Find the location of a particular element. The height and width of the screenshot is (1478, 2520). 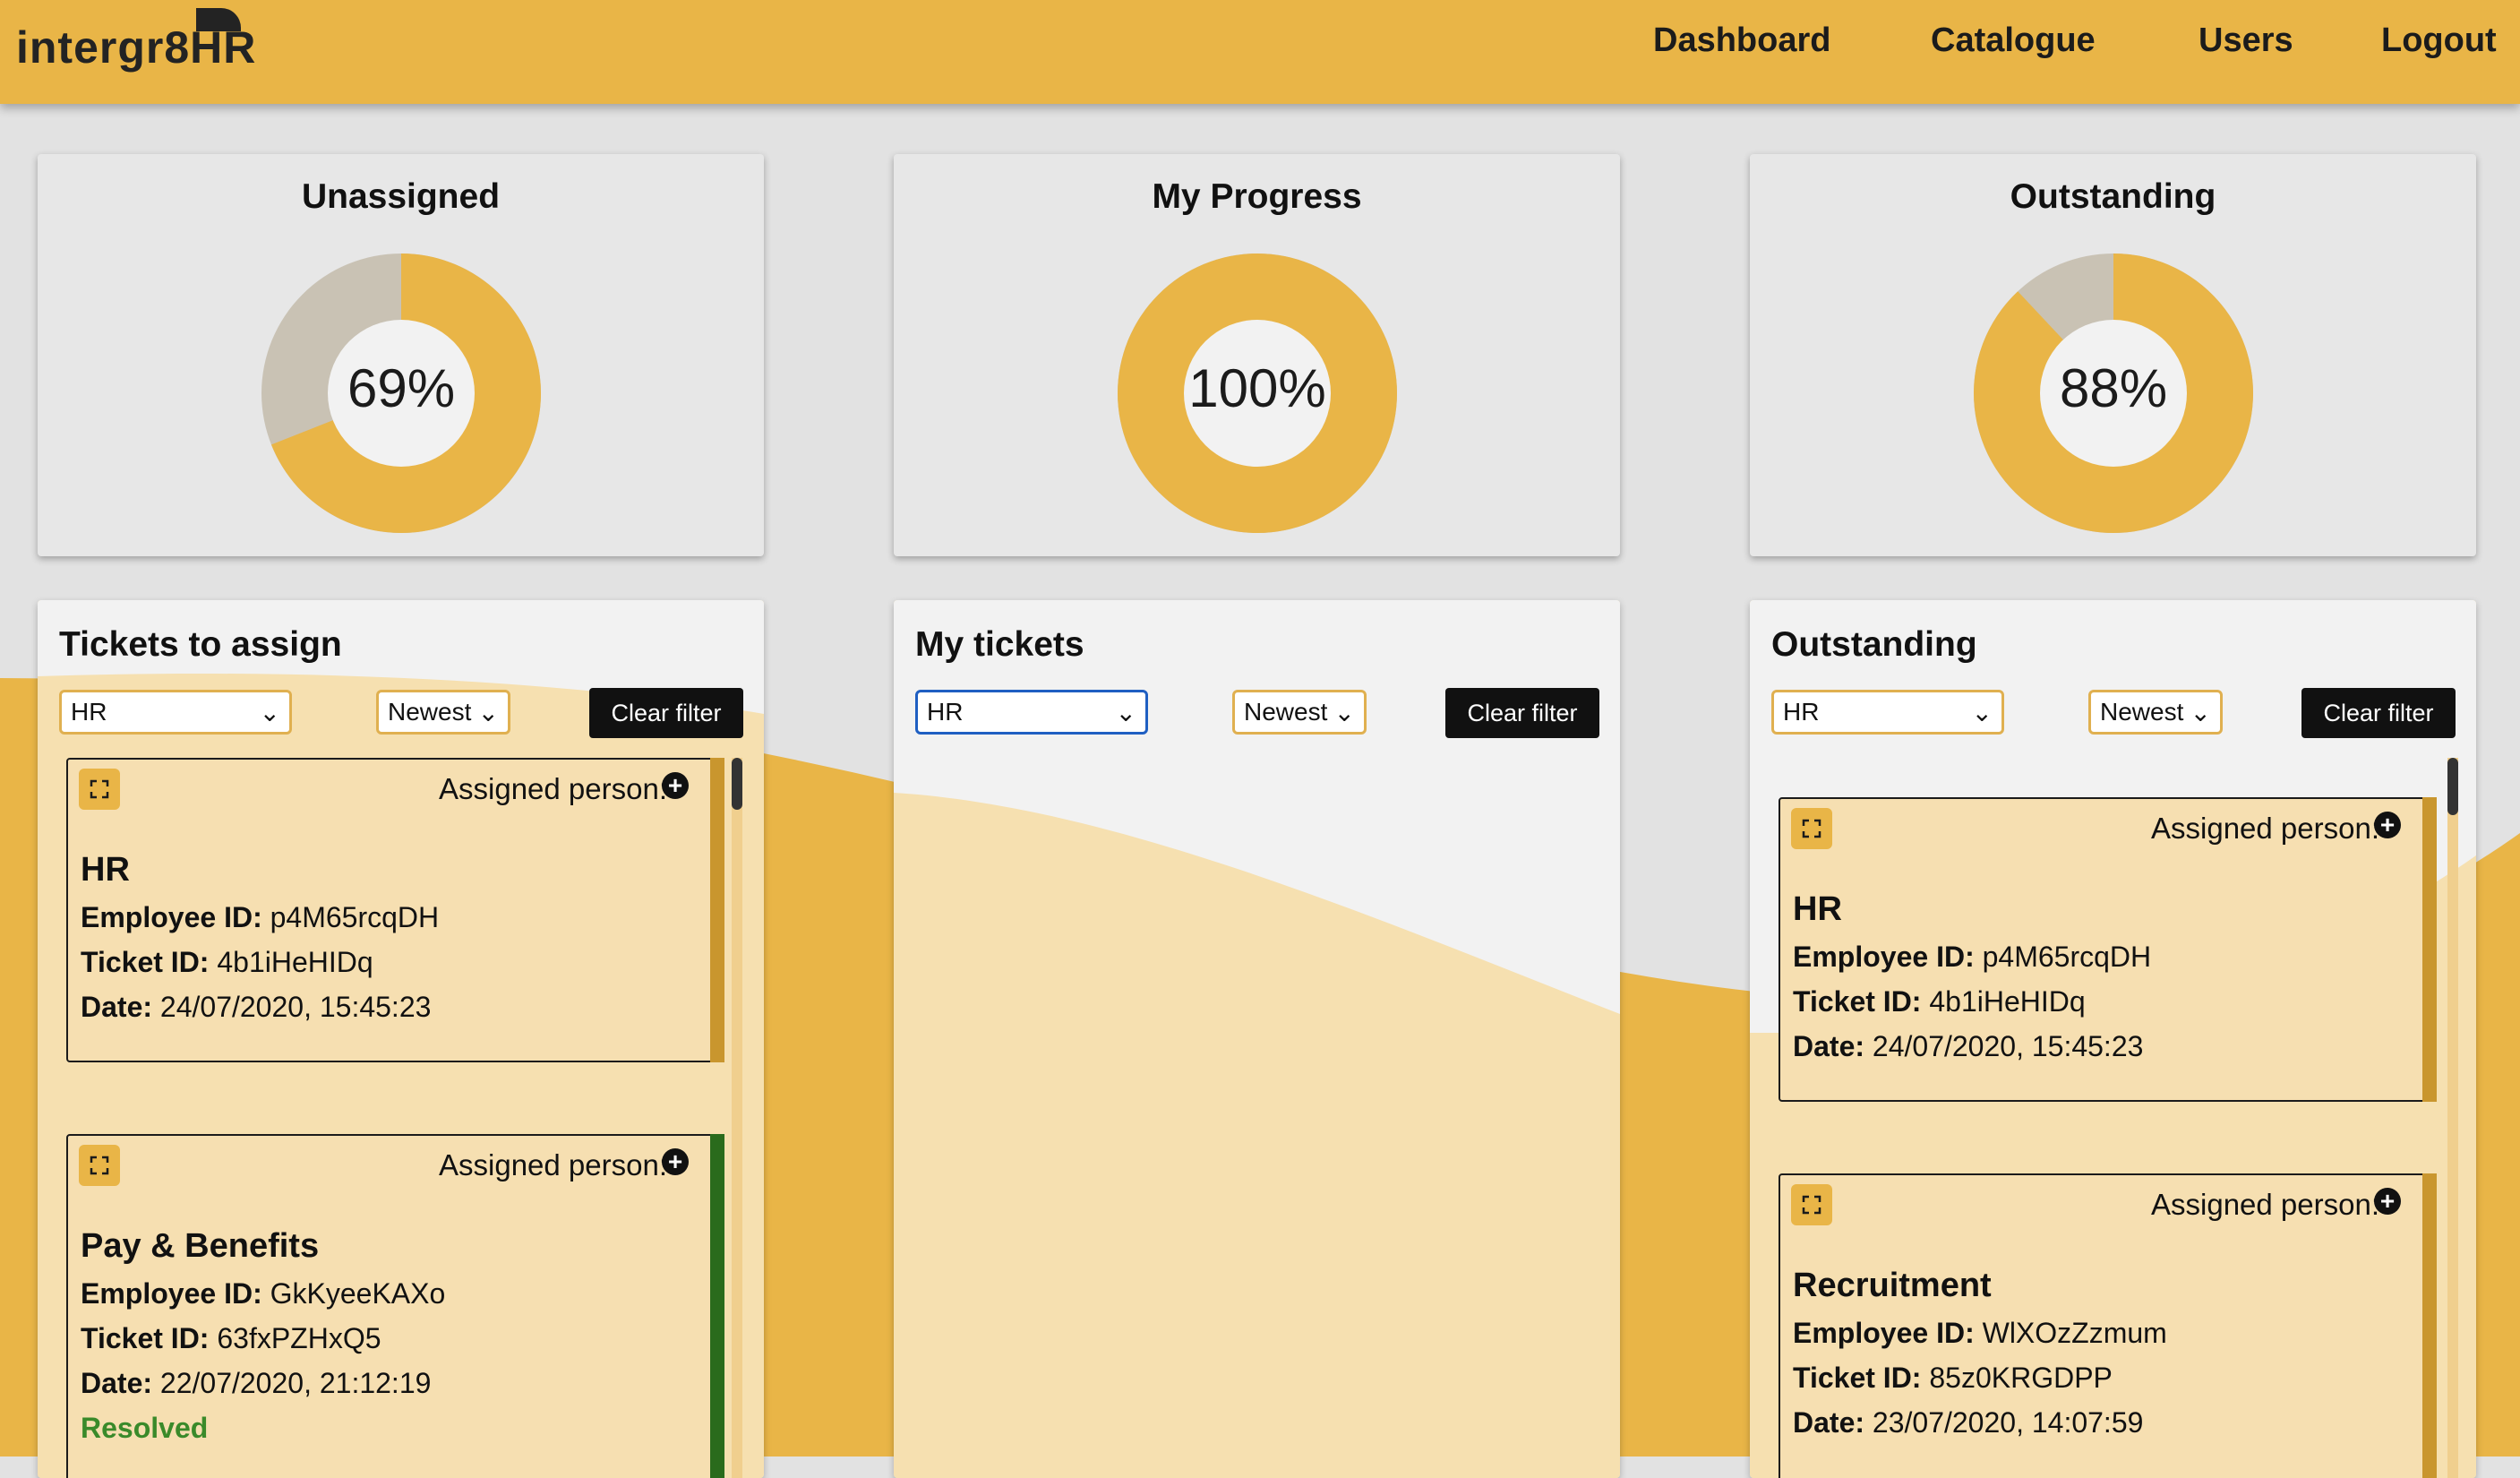

stat-title: My Progress is located at coordinates (1257, 196).